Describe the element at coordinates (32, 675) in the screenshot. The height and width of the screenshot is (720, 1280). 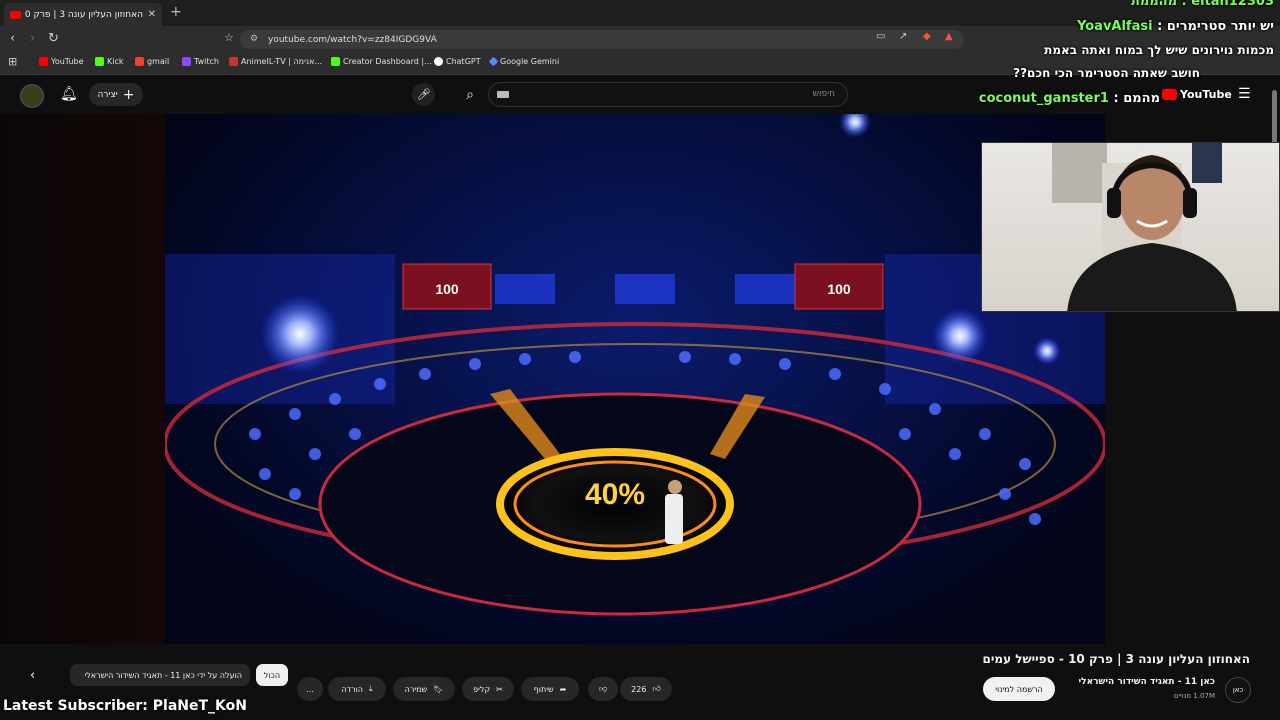
I see `chevron-left-icon: ‹` at that location.